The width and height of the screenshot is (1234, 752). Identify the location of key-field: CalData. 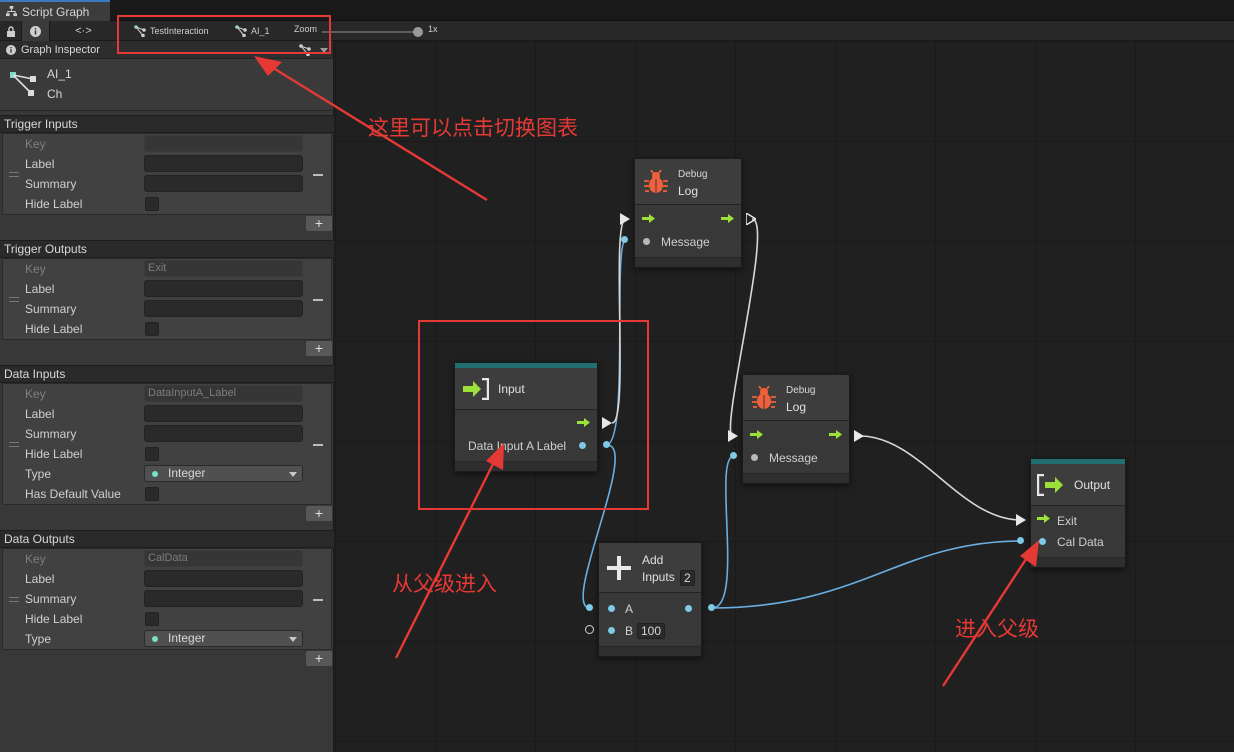
(223, 558).